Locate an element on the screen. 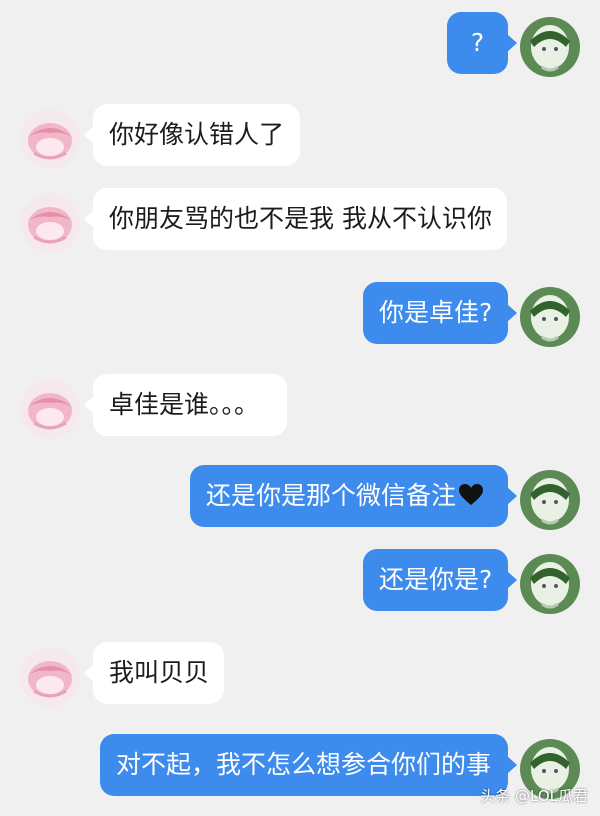 The width and height of the screenshot is (600, 816). message-row-outgoing: 还是你是那个微信备注 is located at coordinates (300, 500).